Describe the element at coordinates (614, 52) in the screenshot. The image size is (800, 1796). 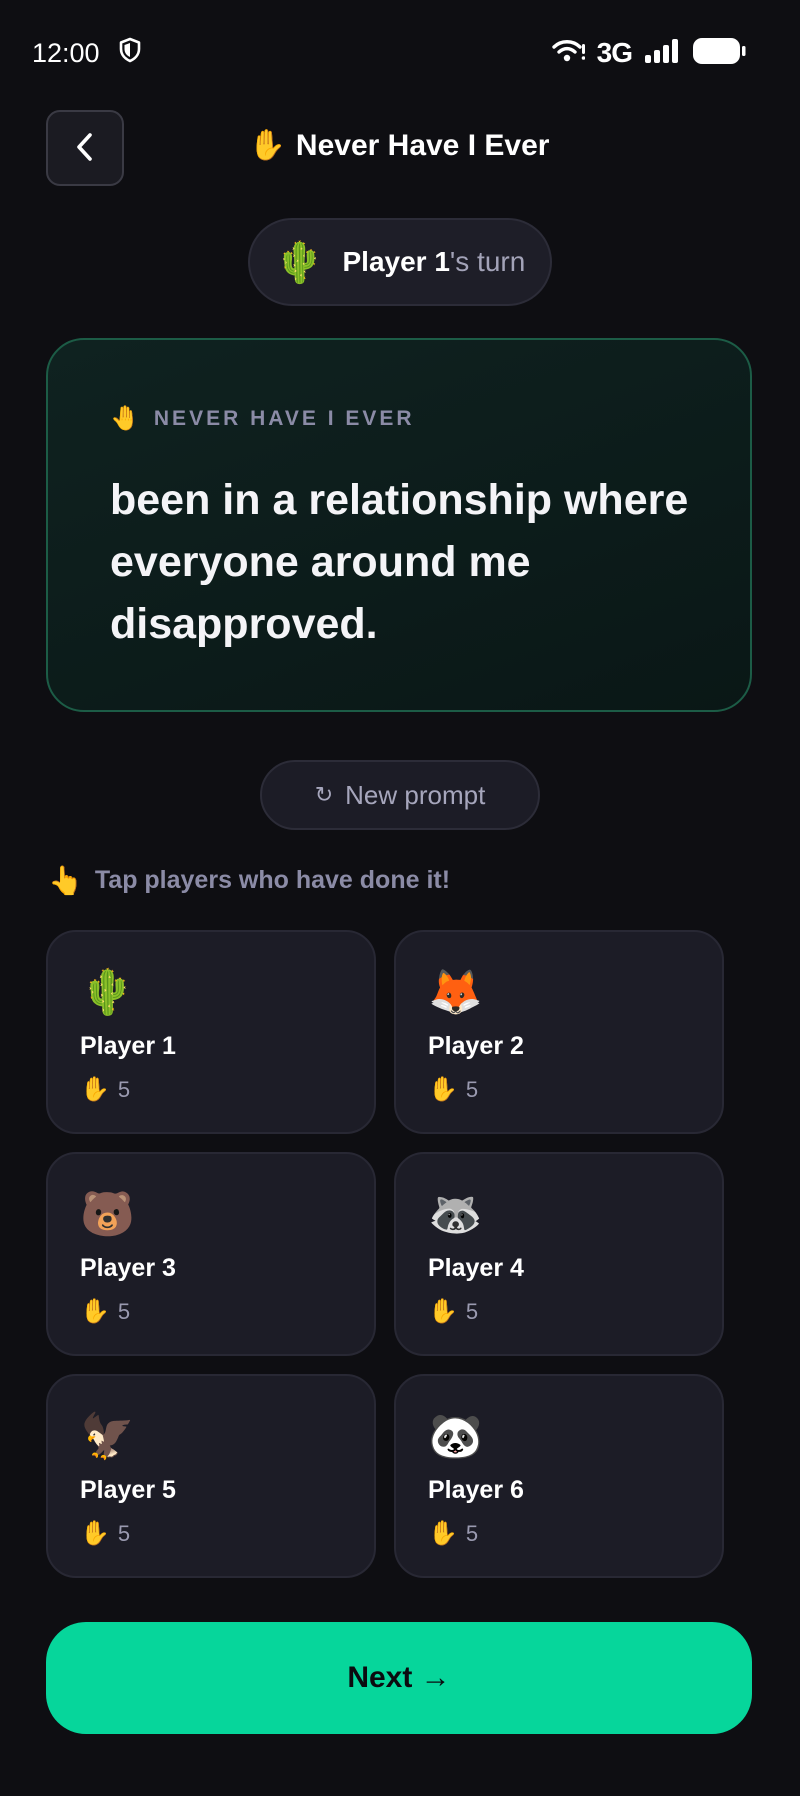
I see `network-type: 3G` at that location.